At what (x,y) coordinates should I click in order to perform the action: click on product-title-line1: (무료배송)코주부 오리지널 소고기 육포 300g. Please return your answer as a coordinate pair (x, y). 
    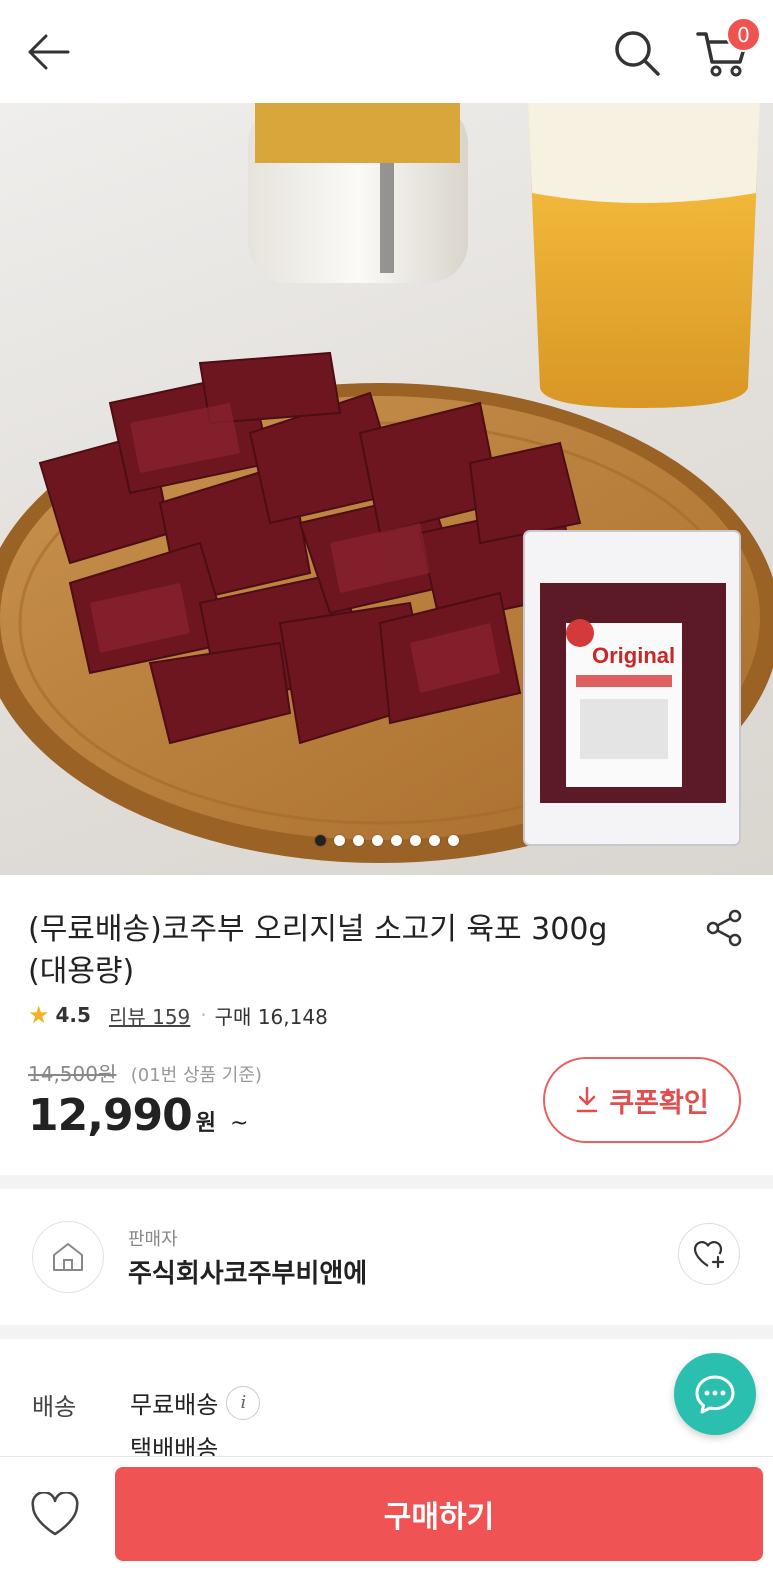
    Looking at the image, I should click on (318, 929).